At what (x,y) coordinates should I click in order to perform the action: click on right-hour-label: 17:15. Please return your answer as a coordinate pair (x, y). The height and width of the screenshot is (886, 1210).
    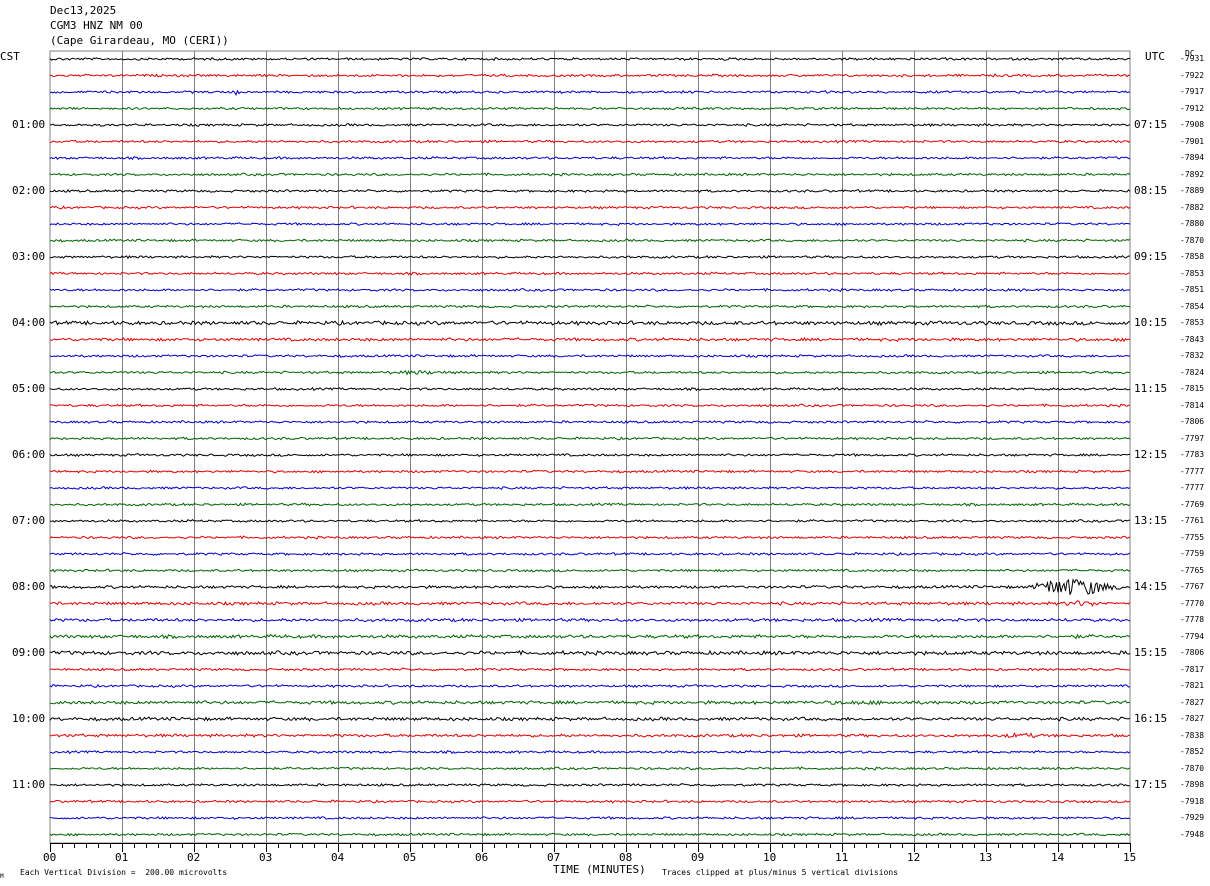
    Looking at the image, I should click on (1151, 784).